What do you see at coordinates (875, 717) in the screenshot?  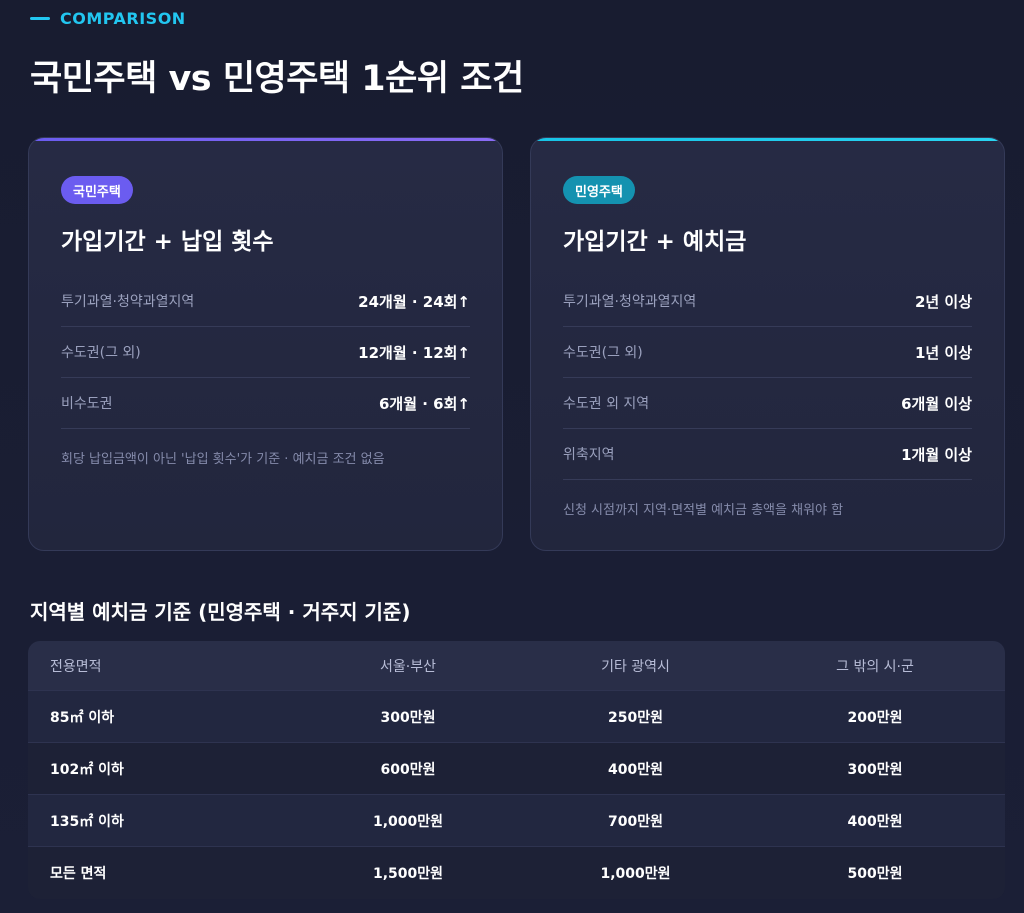 I see `table-cell: 200만원` at bounding box center [875, 717].